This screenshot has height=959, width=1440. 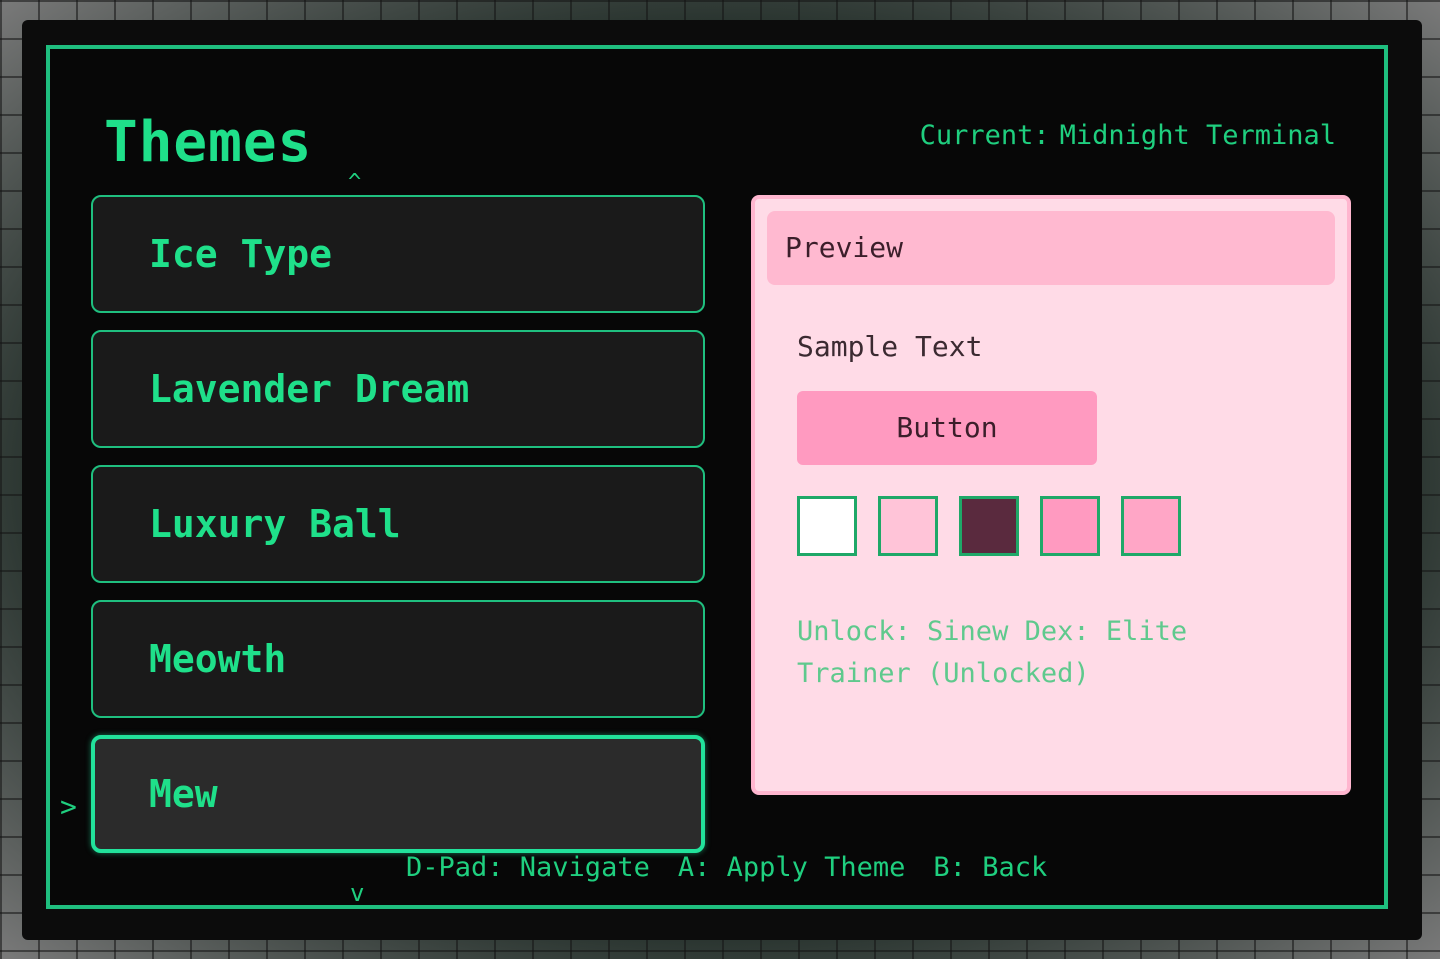 What do you see at coordinates (183, 794) in the screenshot?
I see `theme-item-label: Mew` at bounding box center [183, 794].